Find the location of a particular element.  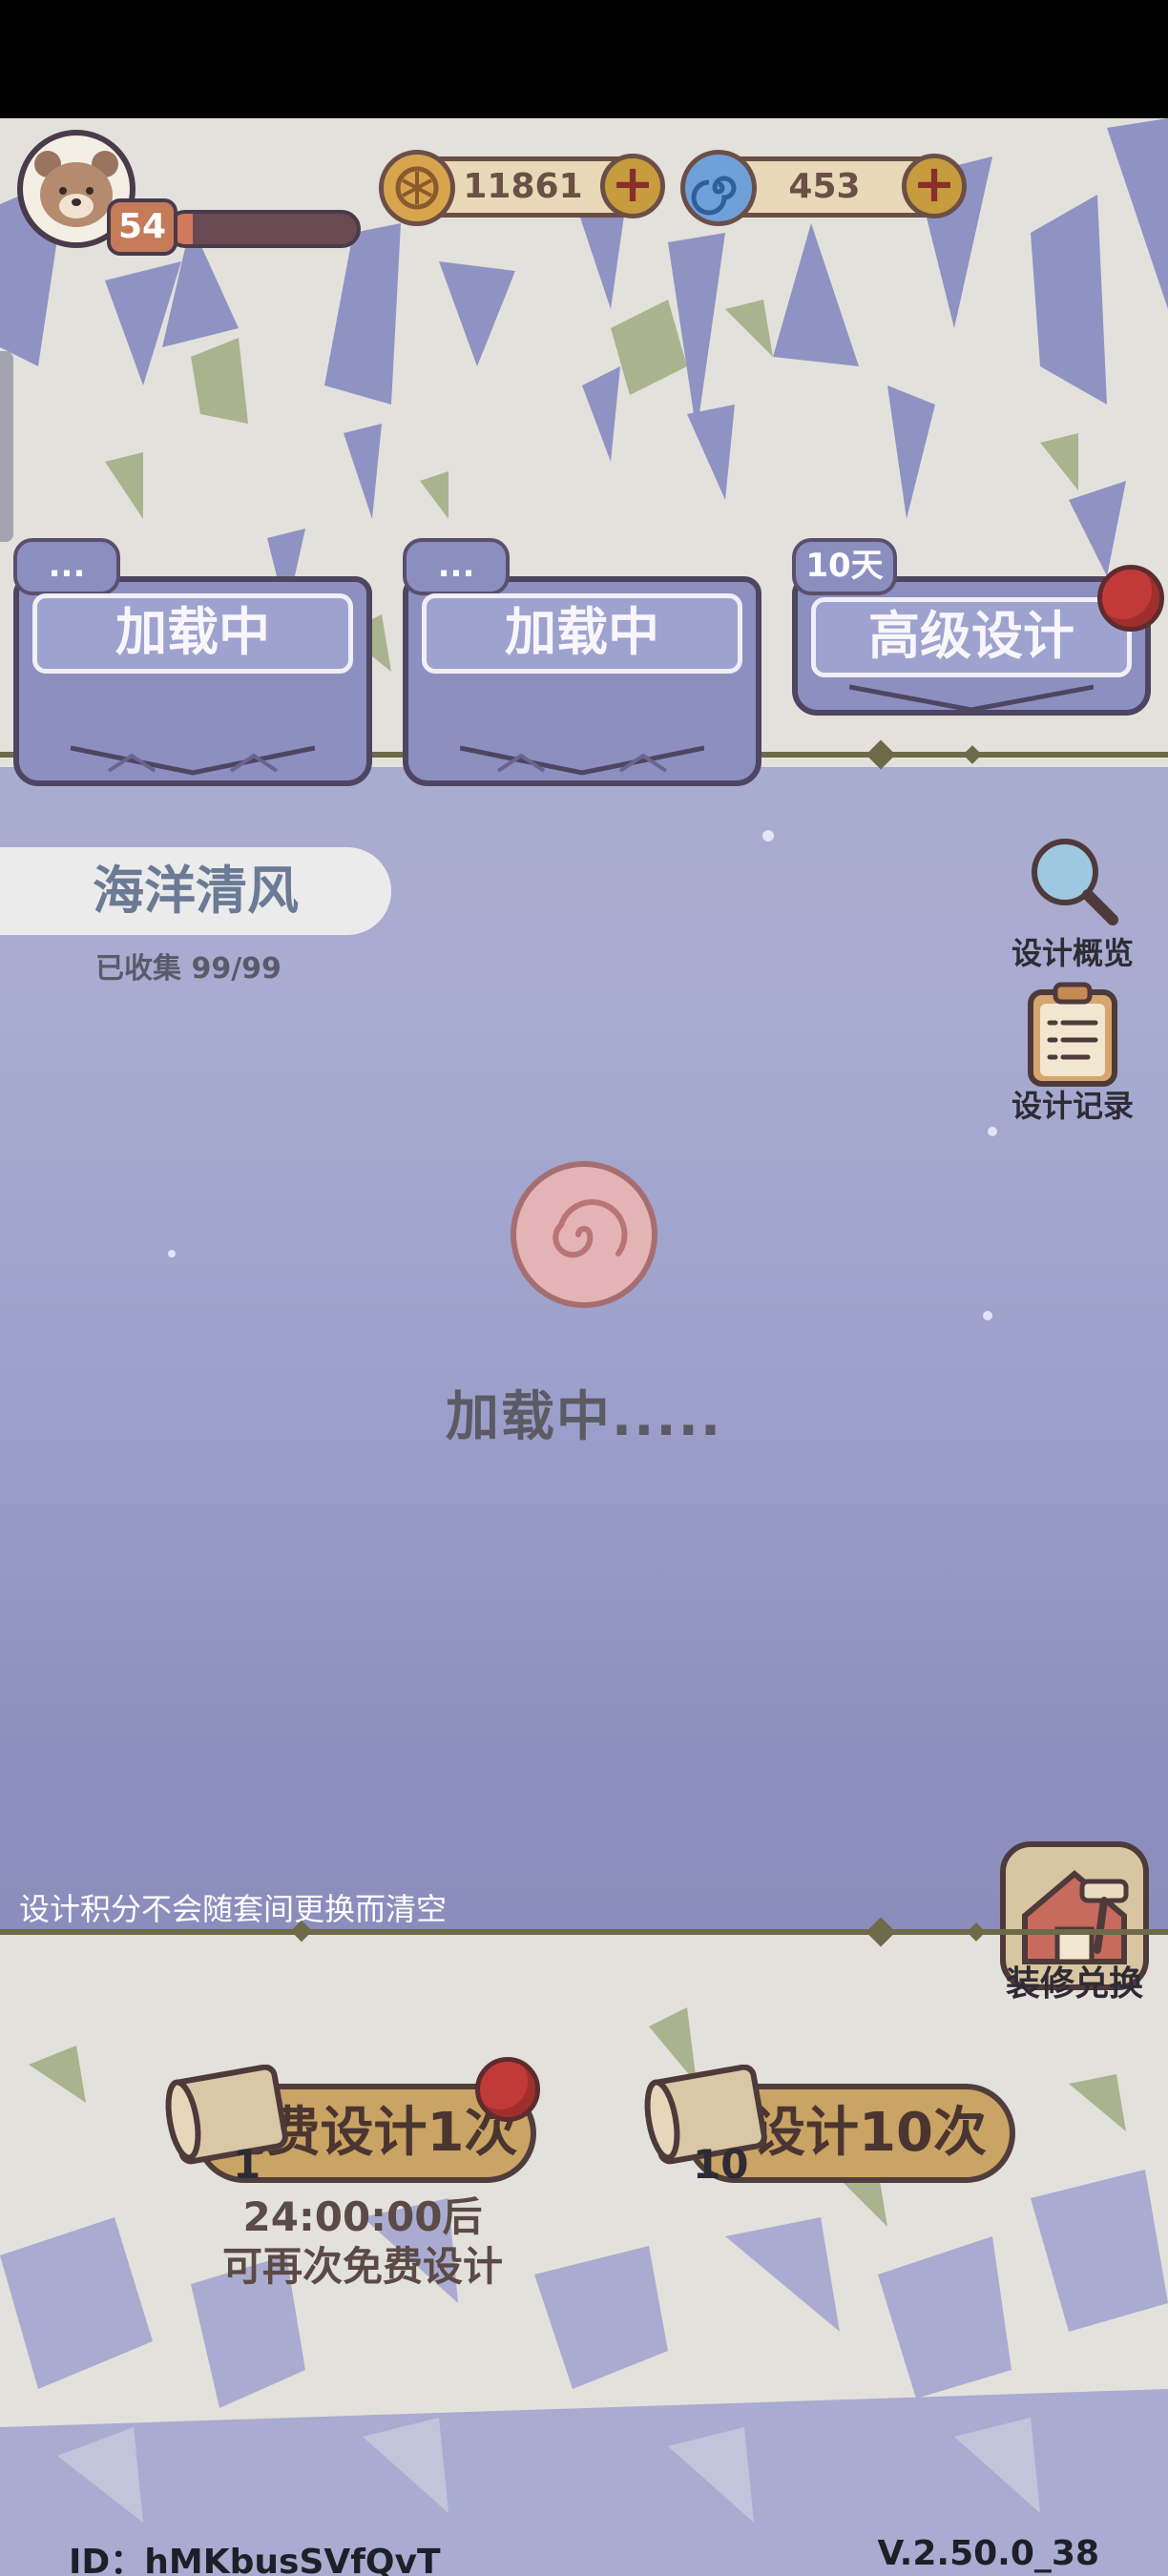

free-timer-note: 可再次免费设计 is located at coordinates (362, 2266).